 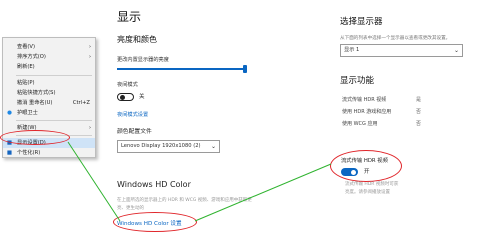 What do you see at coordinates (94, 181) in the screenshot?
I see `annotation-arrow-to-hd-link` at bounding box center [94, 181].